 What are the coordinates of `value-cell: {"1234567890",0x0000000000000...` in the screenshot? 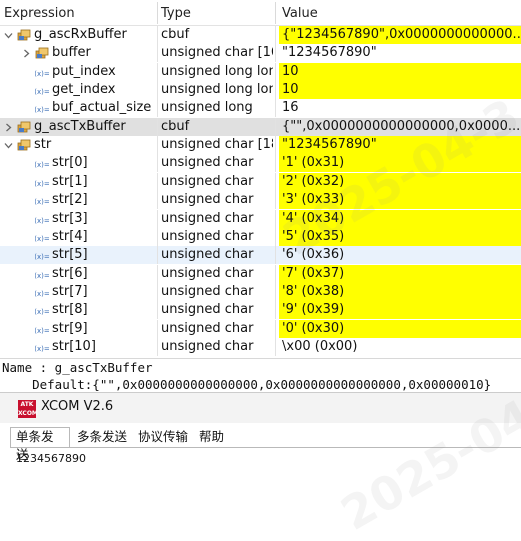 It's located at (400, 35).